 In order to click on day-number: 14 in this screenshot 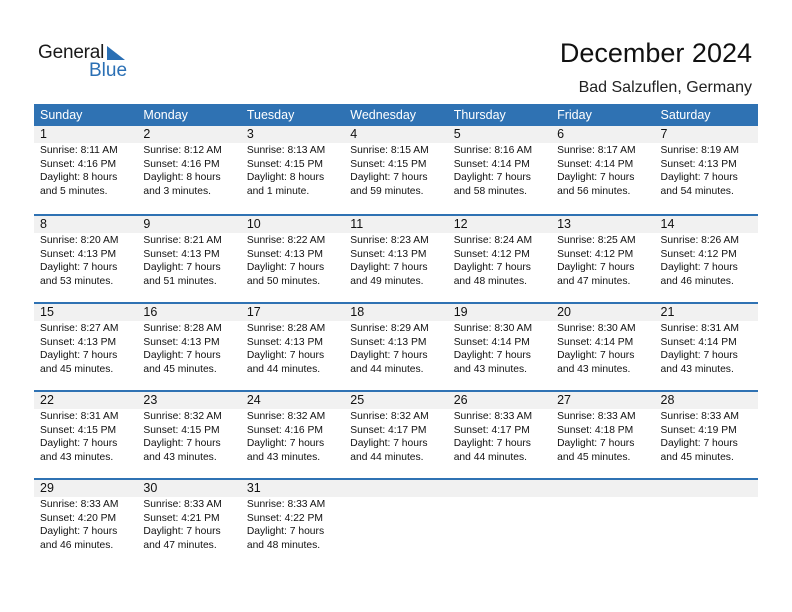, I will do `click(667, 224)`.